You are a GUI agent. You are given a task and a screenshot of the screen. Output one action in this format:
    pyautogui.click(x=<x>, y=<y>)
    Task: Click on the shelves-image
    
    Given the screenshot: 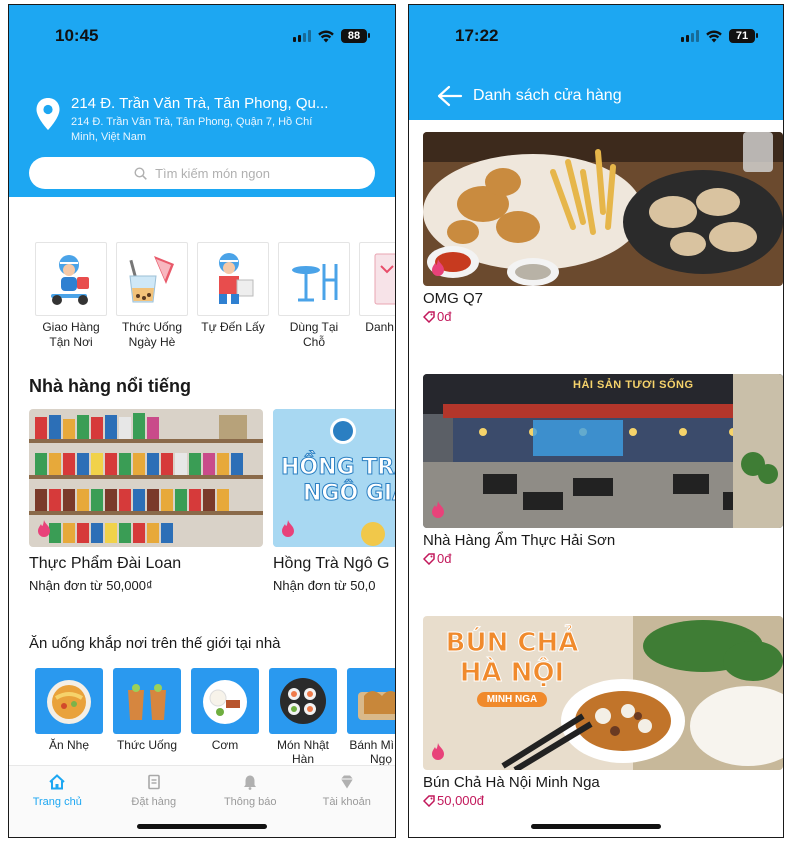 What is the action you would take?
    pyautogui.click(x=146, y=478)
    